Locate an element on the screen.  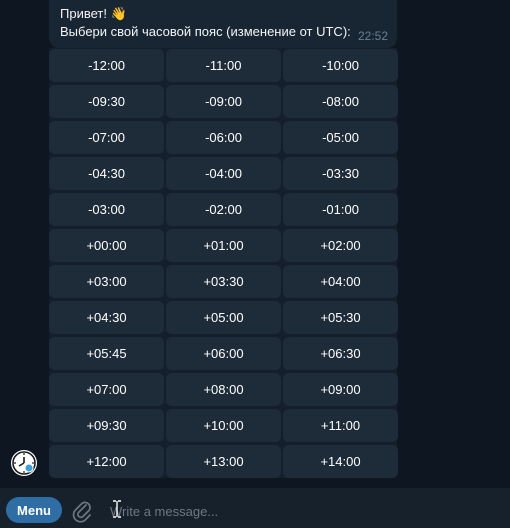
timezone-button: +05:30 is located at coordinates (340, 317).